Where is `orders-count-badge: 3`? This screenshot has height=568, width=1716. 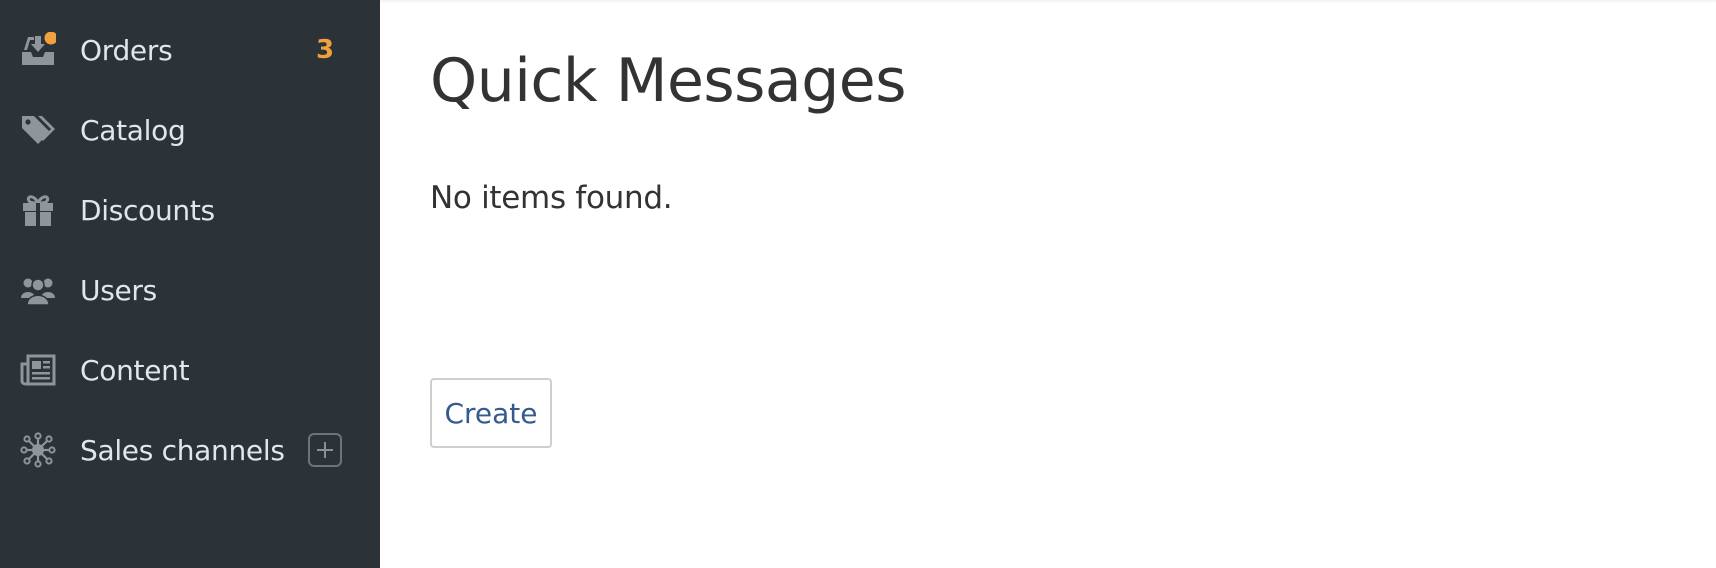 orders-count-badge: 3 is located at coordinates (325, 50).